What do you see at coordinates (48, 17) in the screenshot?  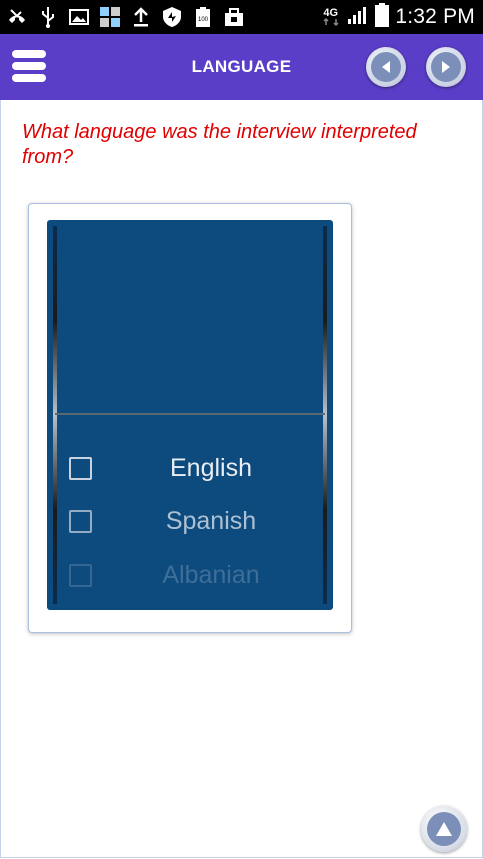 I see `usb-icon` at bounding box center [48, 17].